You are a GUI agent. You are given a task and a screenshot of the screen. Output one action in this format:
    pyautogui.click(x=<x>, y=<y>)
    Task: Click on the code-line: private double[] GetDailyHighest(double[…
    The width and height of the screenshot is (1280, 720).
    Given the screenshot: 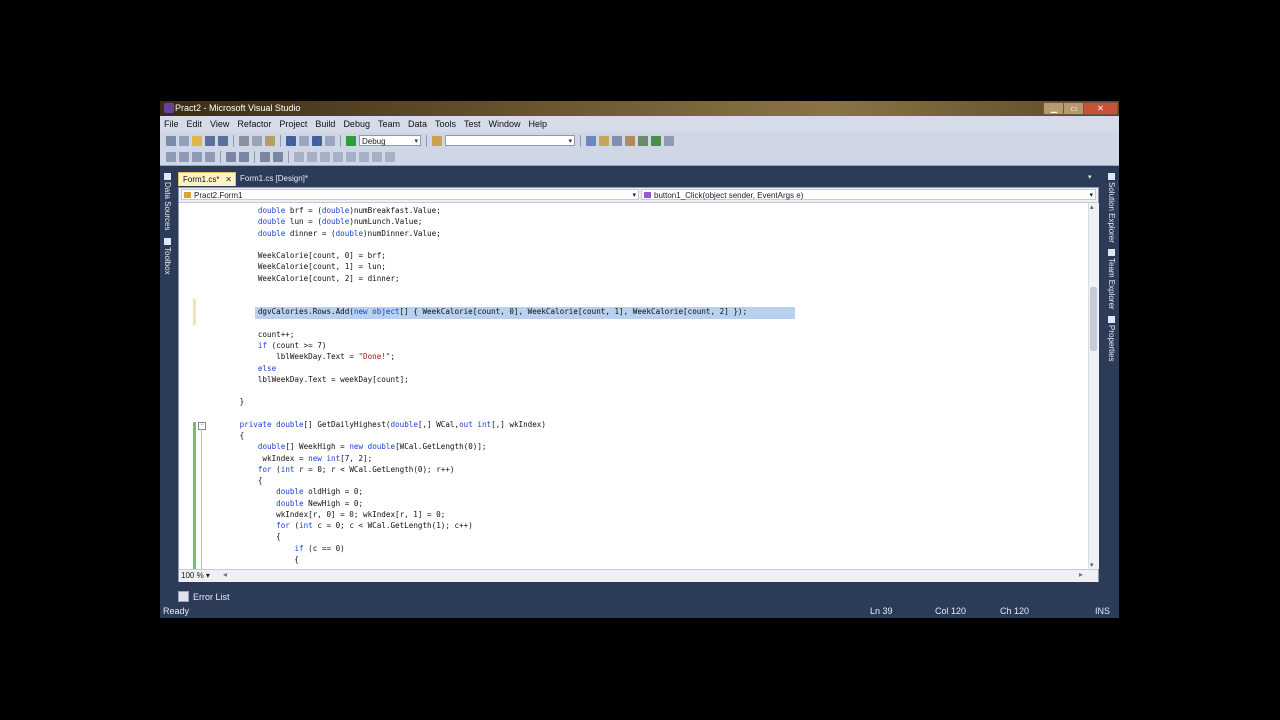 What is the action you would take?
    pyautogui.click(x=374, y=424)
    